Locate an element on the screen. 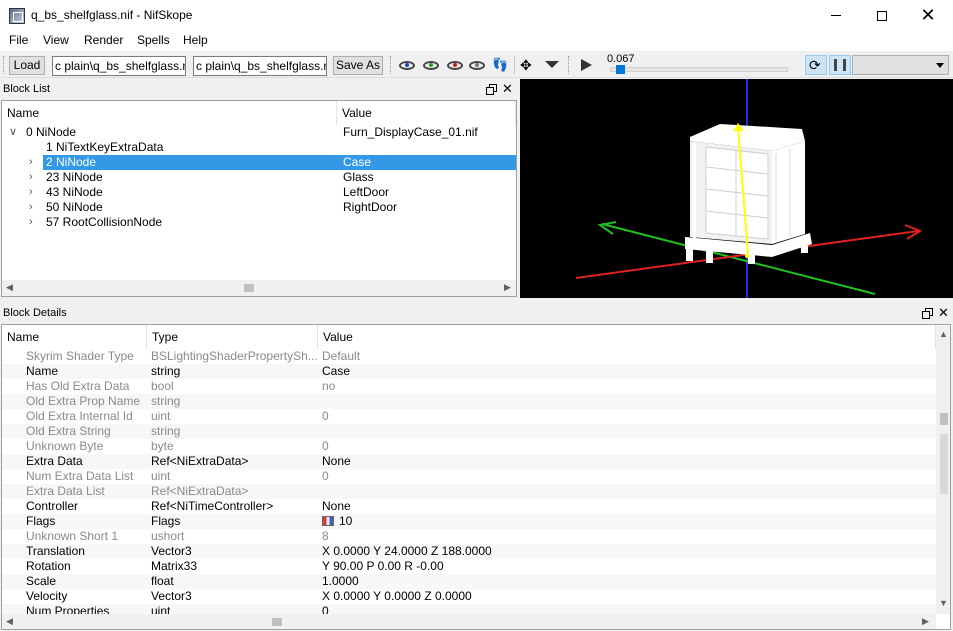  tree-row: 1 NiTextKeyExtraData is located at coordinates (259, 147).